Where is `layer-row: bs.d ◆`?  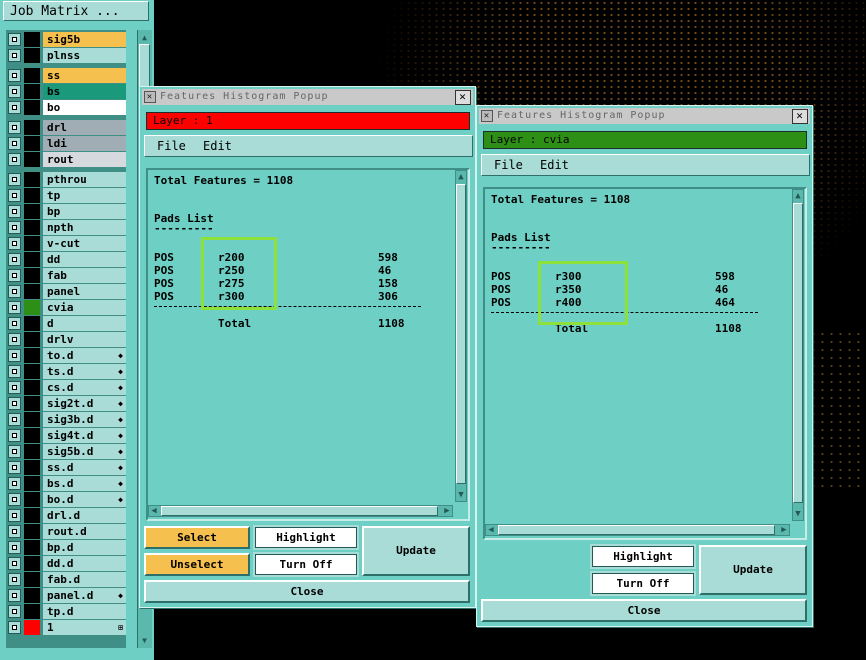
layer-row: bs.d ◆ is located at coordinates (66, 483).